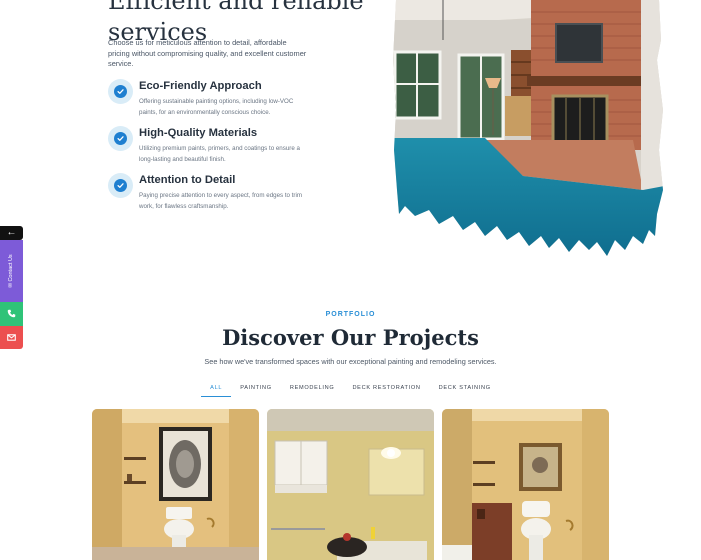 The height and width of the screenshot is (560, 701). Describe the element at coordinates (312, 390) in the screenshot. I see `tab-remodeling: REMODELING` at that location.